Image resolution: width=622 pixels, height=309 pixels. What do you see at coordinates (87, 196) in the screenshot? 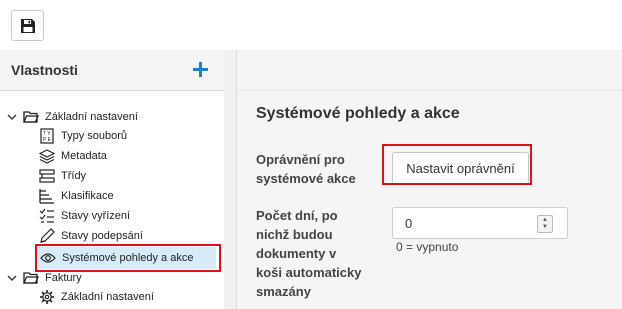
I see `tree-item-label: Klasifikace` at bounding box center [87, 196].